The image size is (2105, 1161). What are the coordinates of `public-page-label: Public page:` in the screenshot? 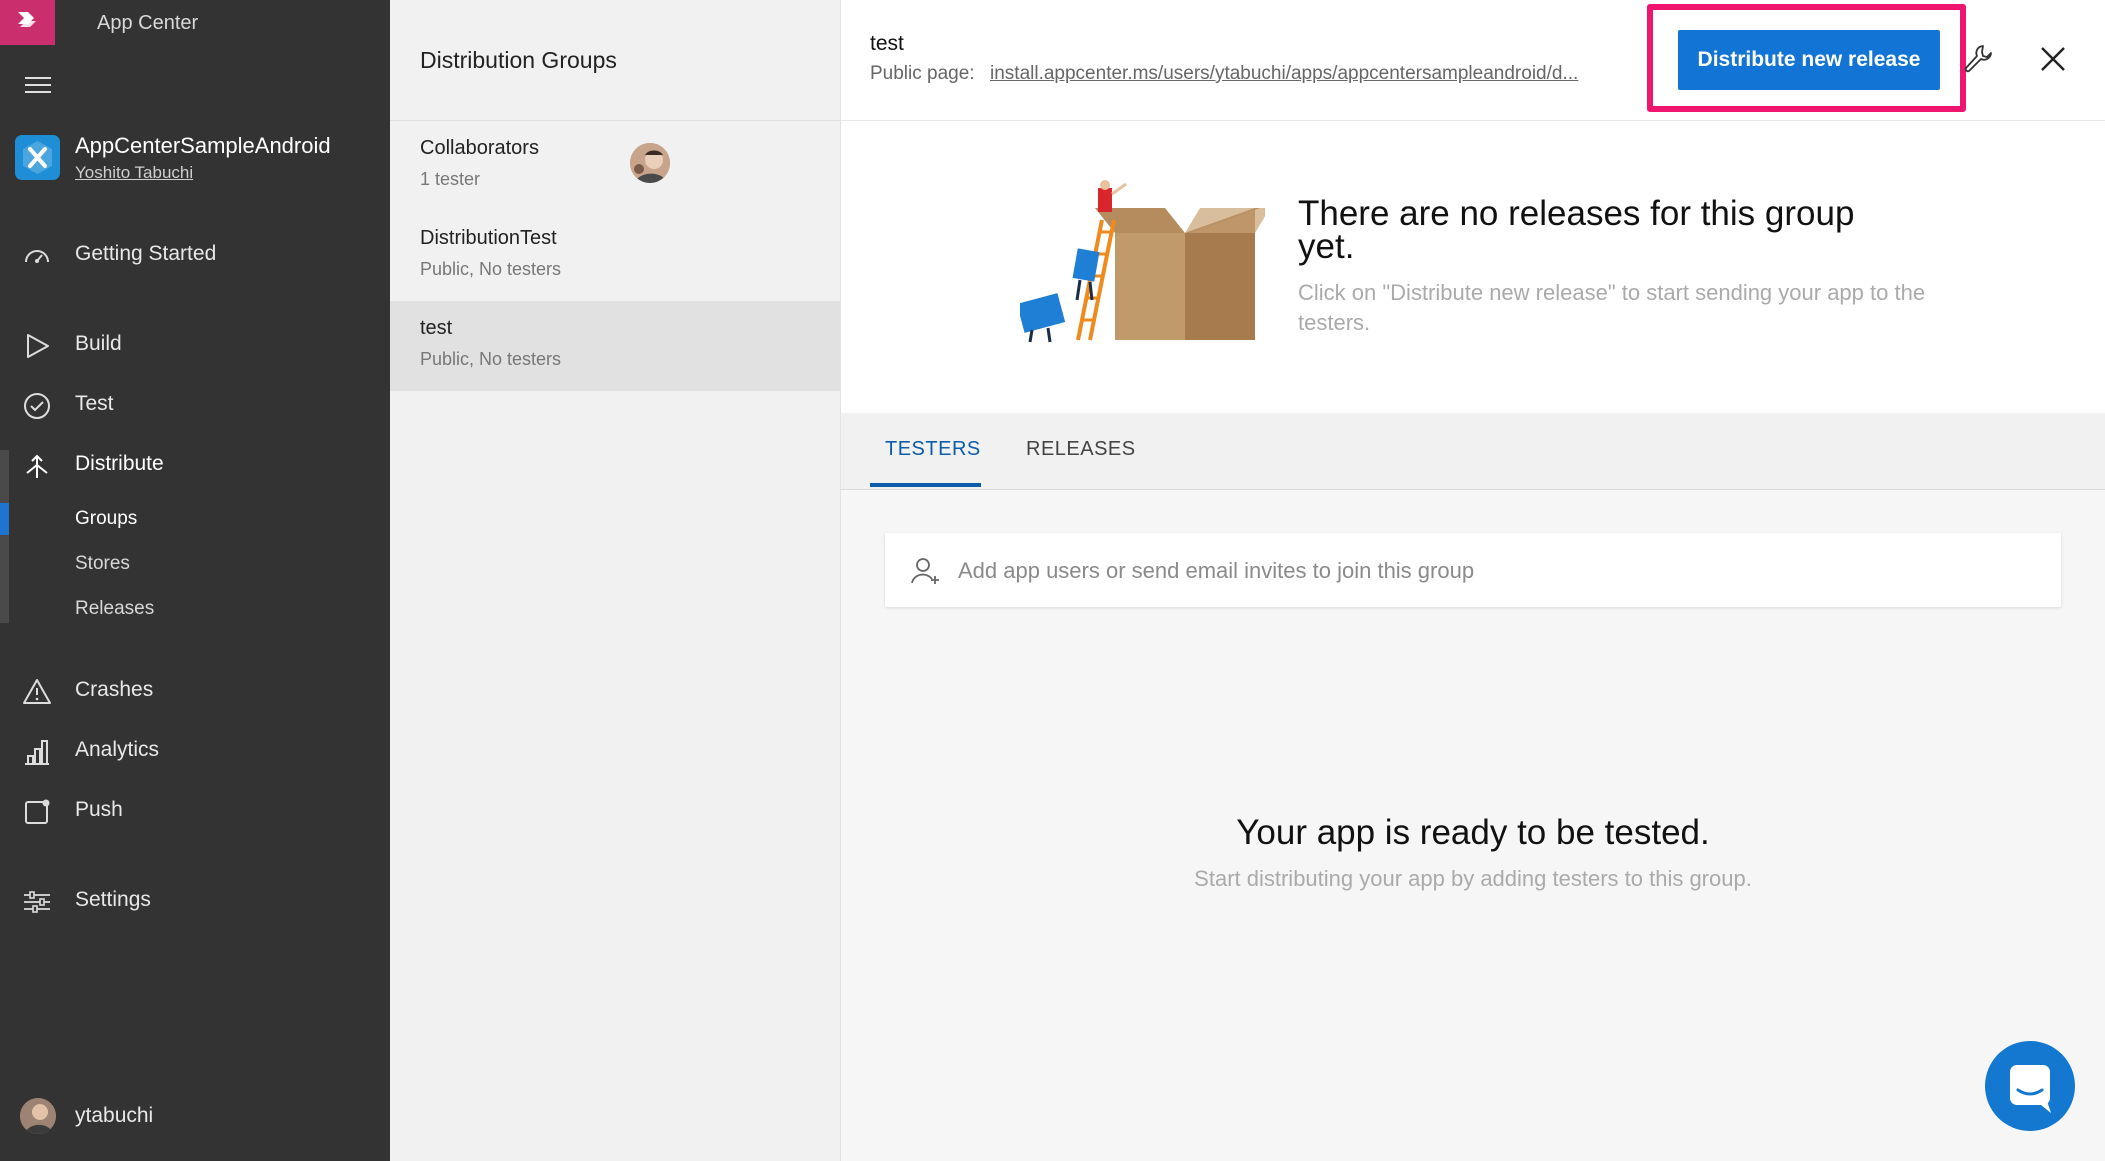 It's located at (922, 73).